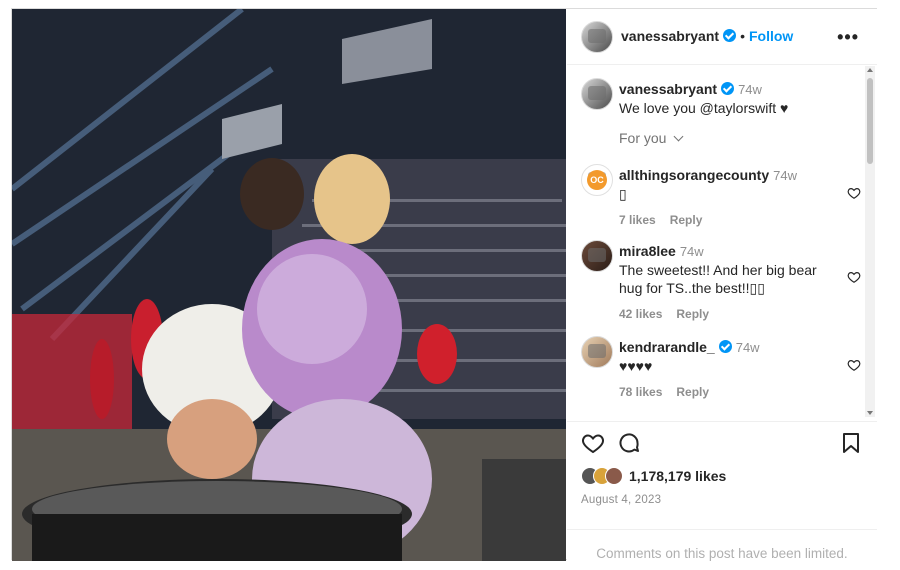 This screenshot has height=570, width=900. I want to click on bookmark-icon, so click(851, 443).